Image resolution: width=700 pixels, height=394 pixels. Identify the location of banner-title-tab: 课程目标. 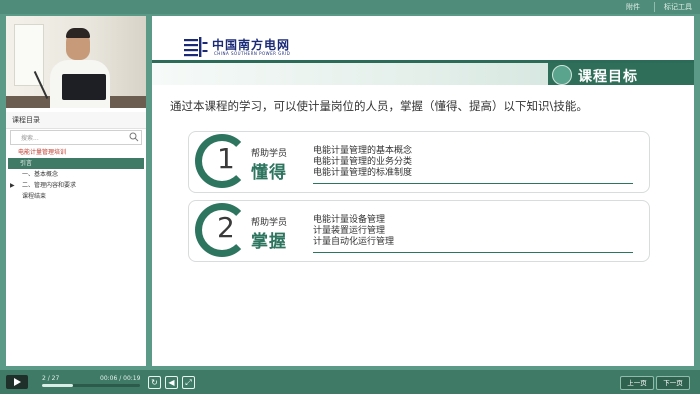
(621, 74).